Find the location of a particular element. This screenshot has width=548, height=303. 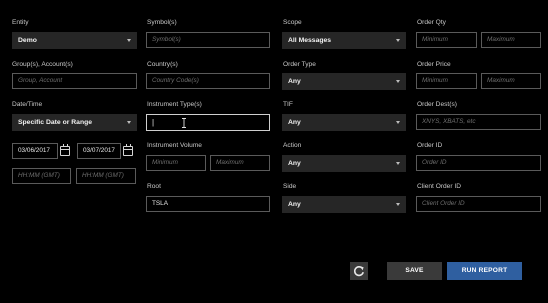

action-value: Any is located at coordinates (294, 163).